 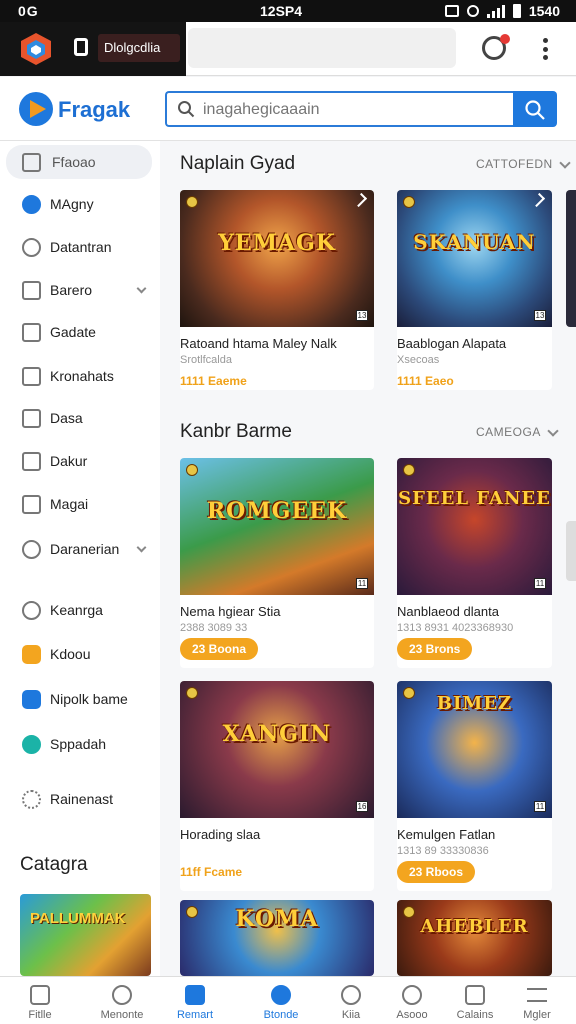 I want to click on sidebar-item-3: Barero, so click(x=80, y=290).